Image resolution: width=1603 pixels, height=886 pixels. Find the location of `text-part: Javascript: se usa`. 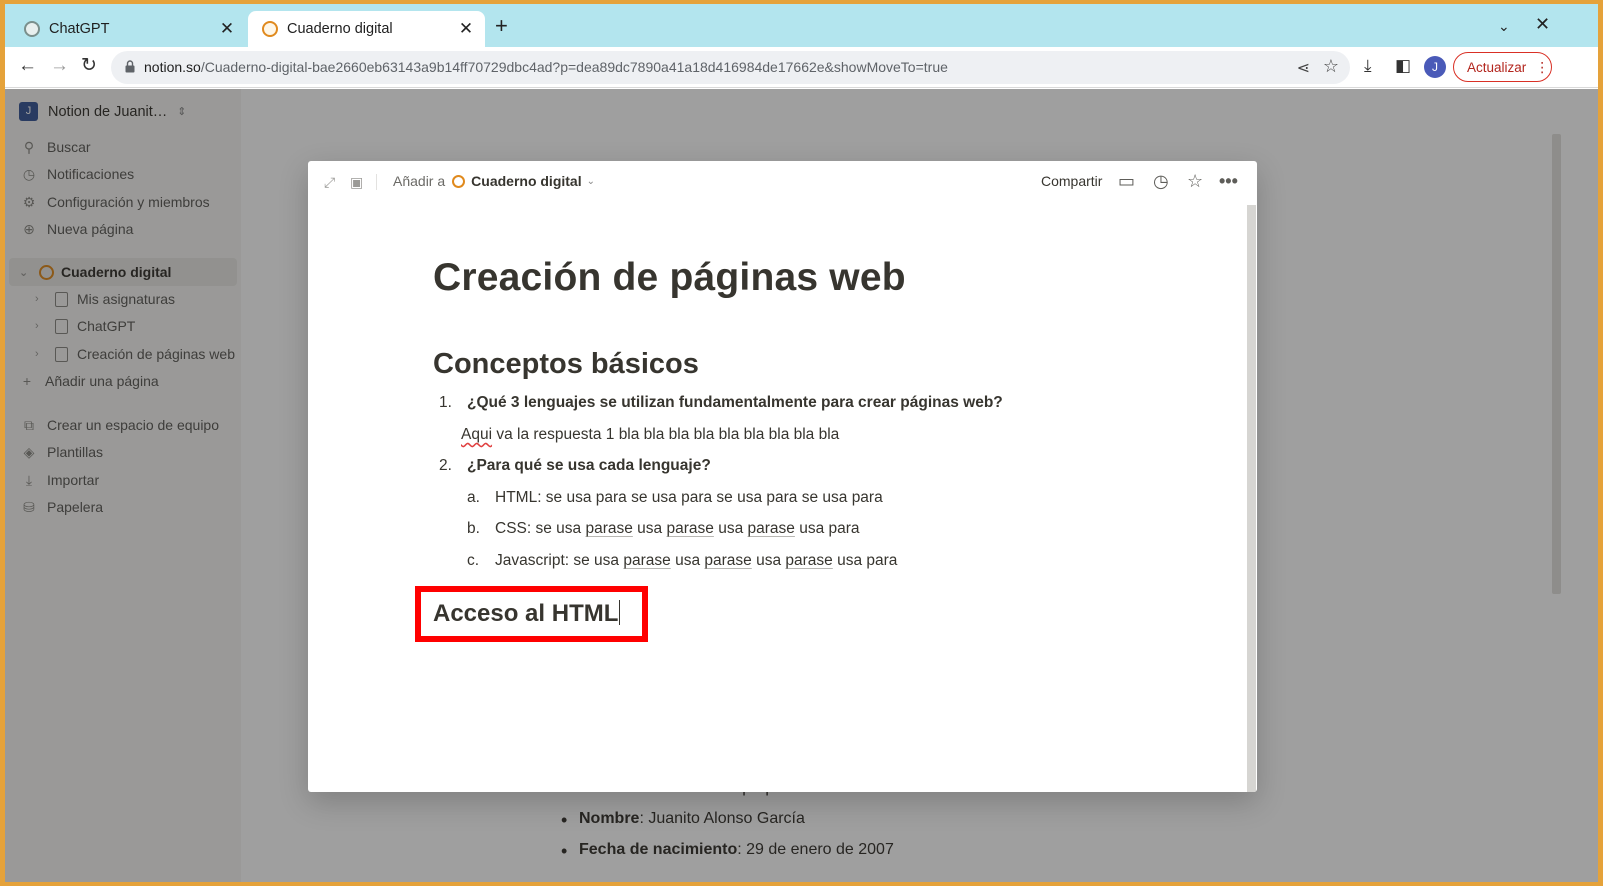

text-part: Javascript: se usa is located at coordinates (559, 560).